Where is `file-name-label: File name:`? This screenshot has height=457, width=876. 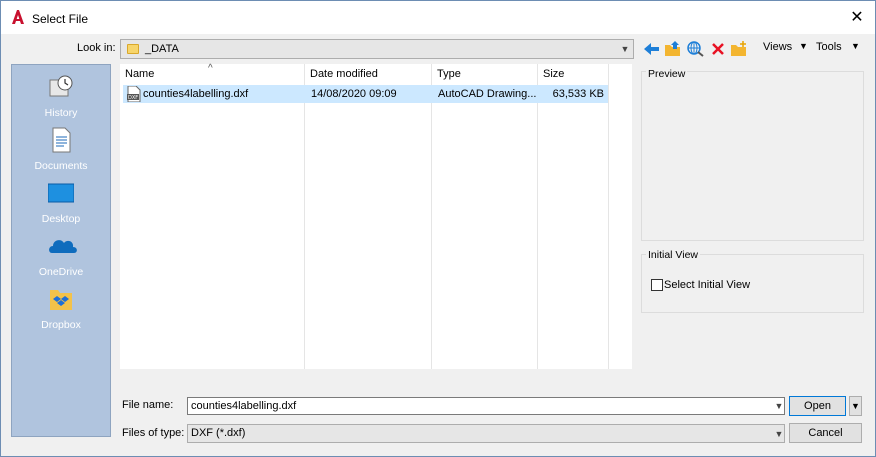
file-name-label: File name: is located at coordinates (148, 405).